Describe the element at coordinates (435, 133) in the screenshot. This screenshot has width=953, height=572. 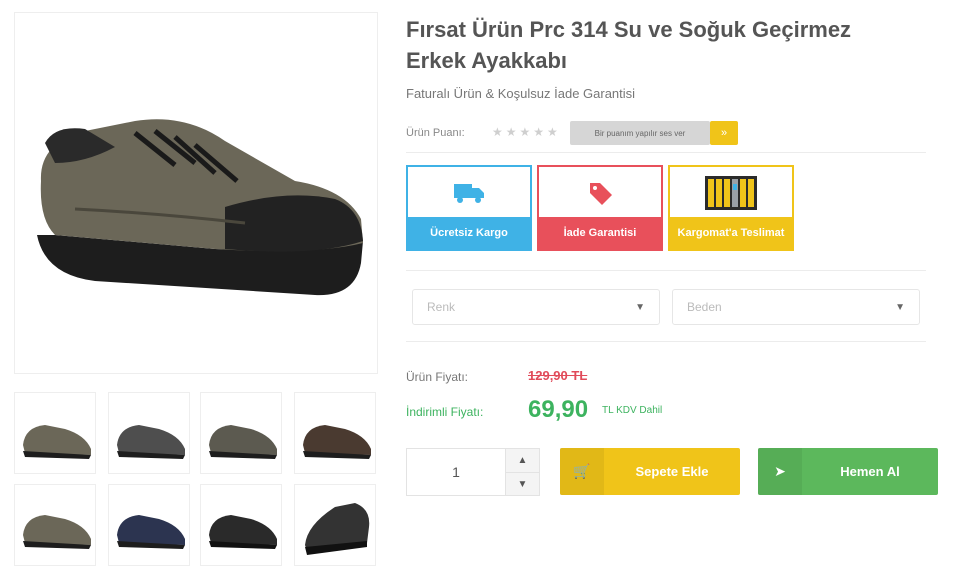
I see `rating-label: Ürün Puanı:` at that location.